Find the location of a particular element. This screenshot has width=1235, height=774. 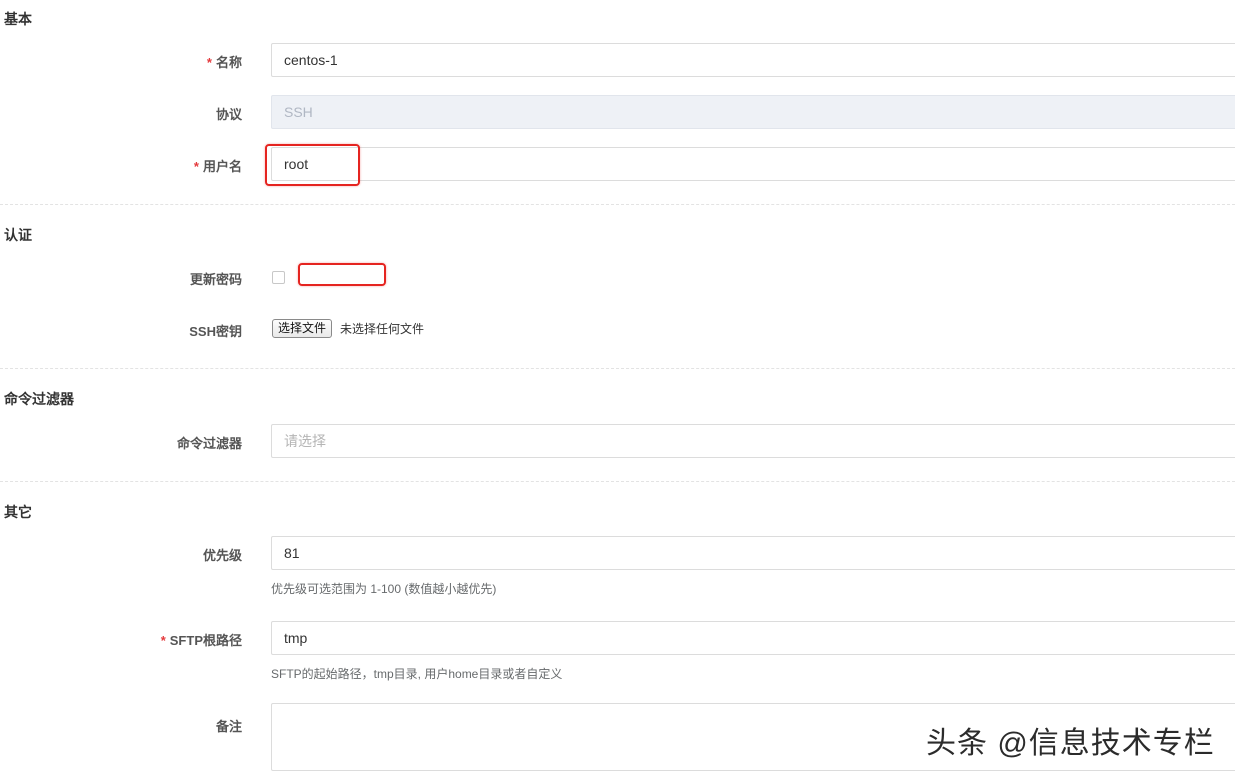

comment-label: 备注 is located at coordinates (228, 726).